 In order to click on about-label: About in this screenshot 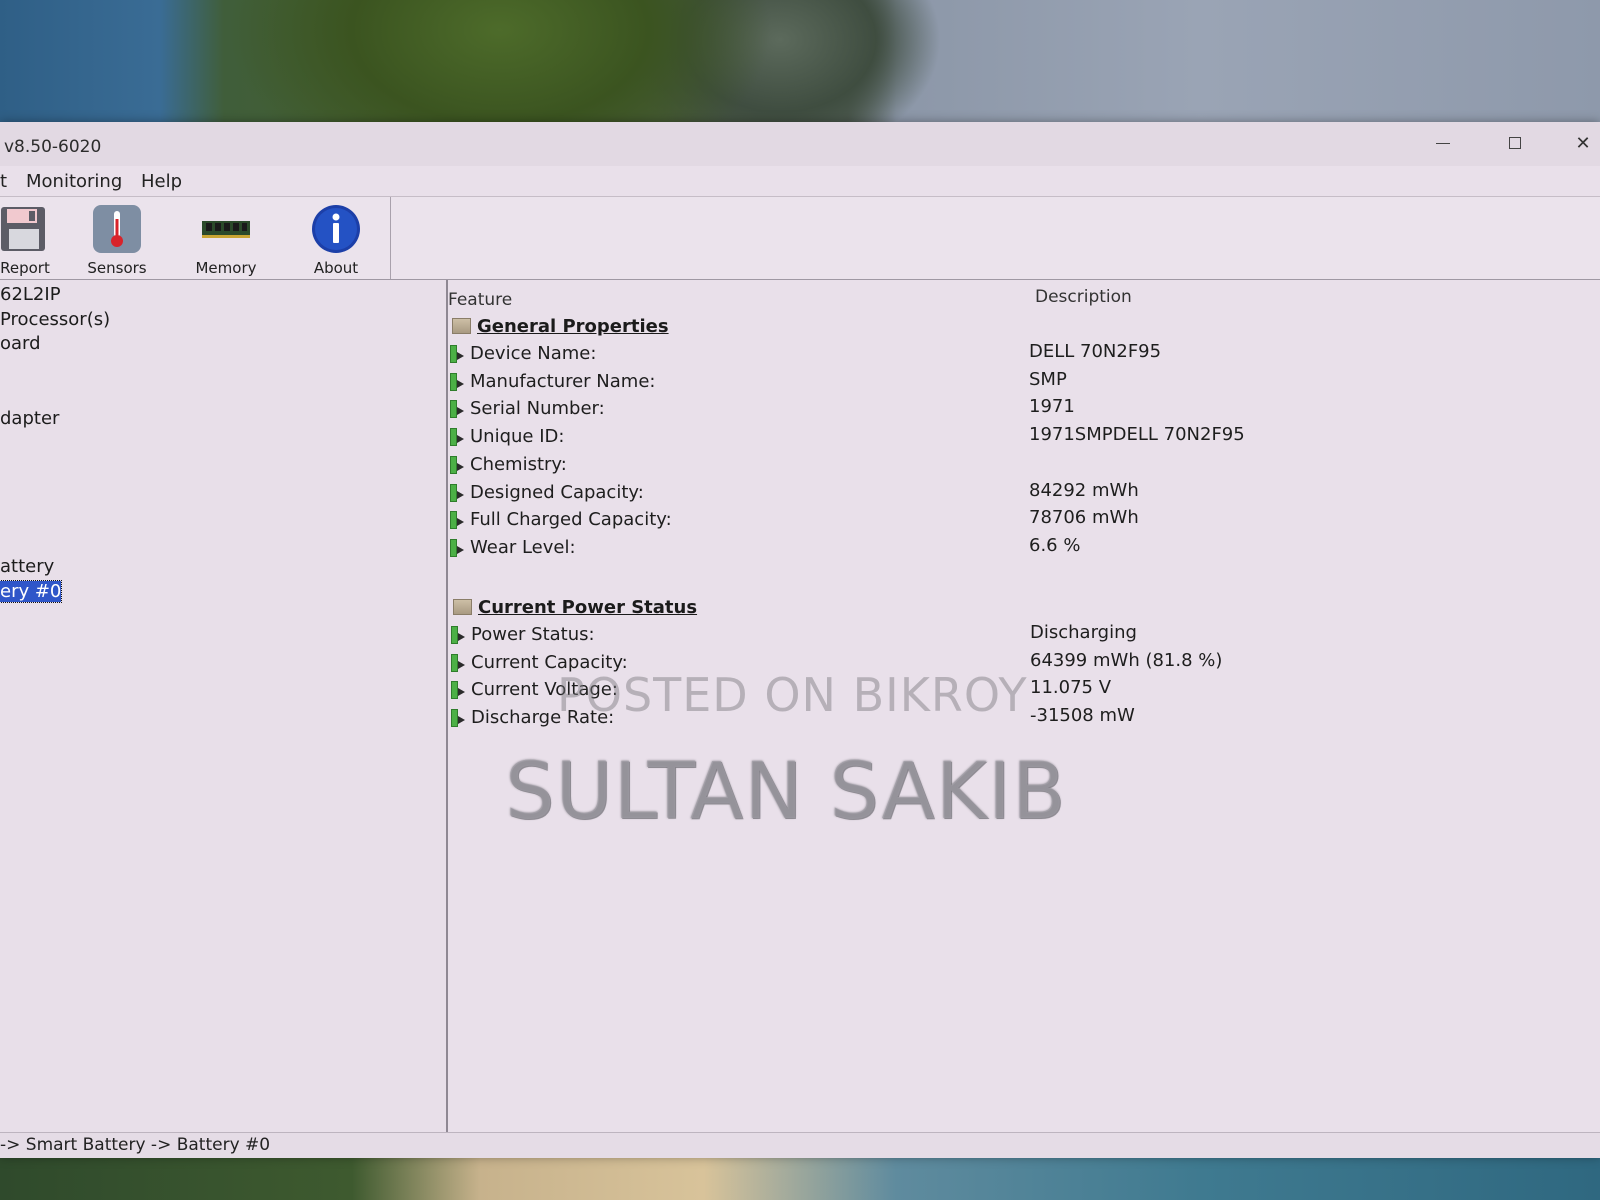, I will do `click(336, 268)`.